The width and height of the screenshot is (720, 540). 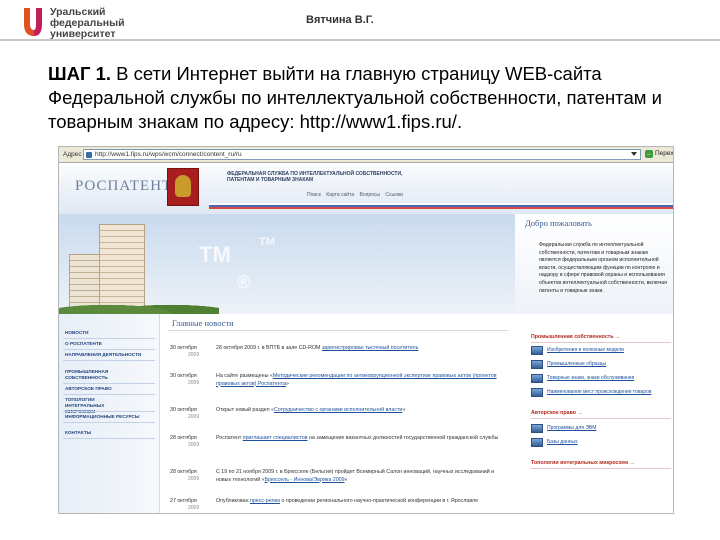 I want to click on ural-university-logo: Уральский федеральный университет, so click(x=92, y=23).